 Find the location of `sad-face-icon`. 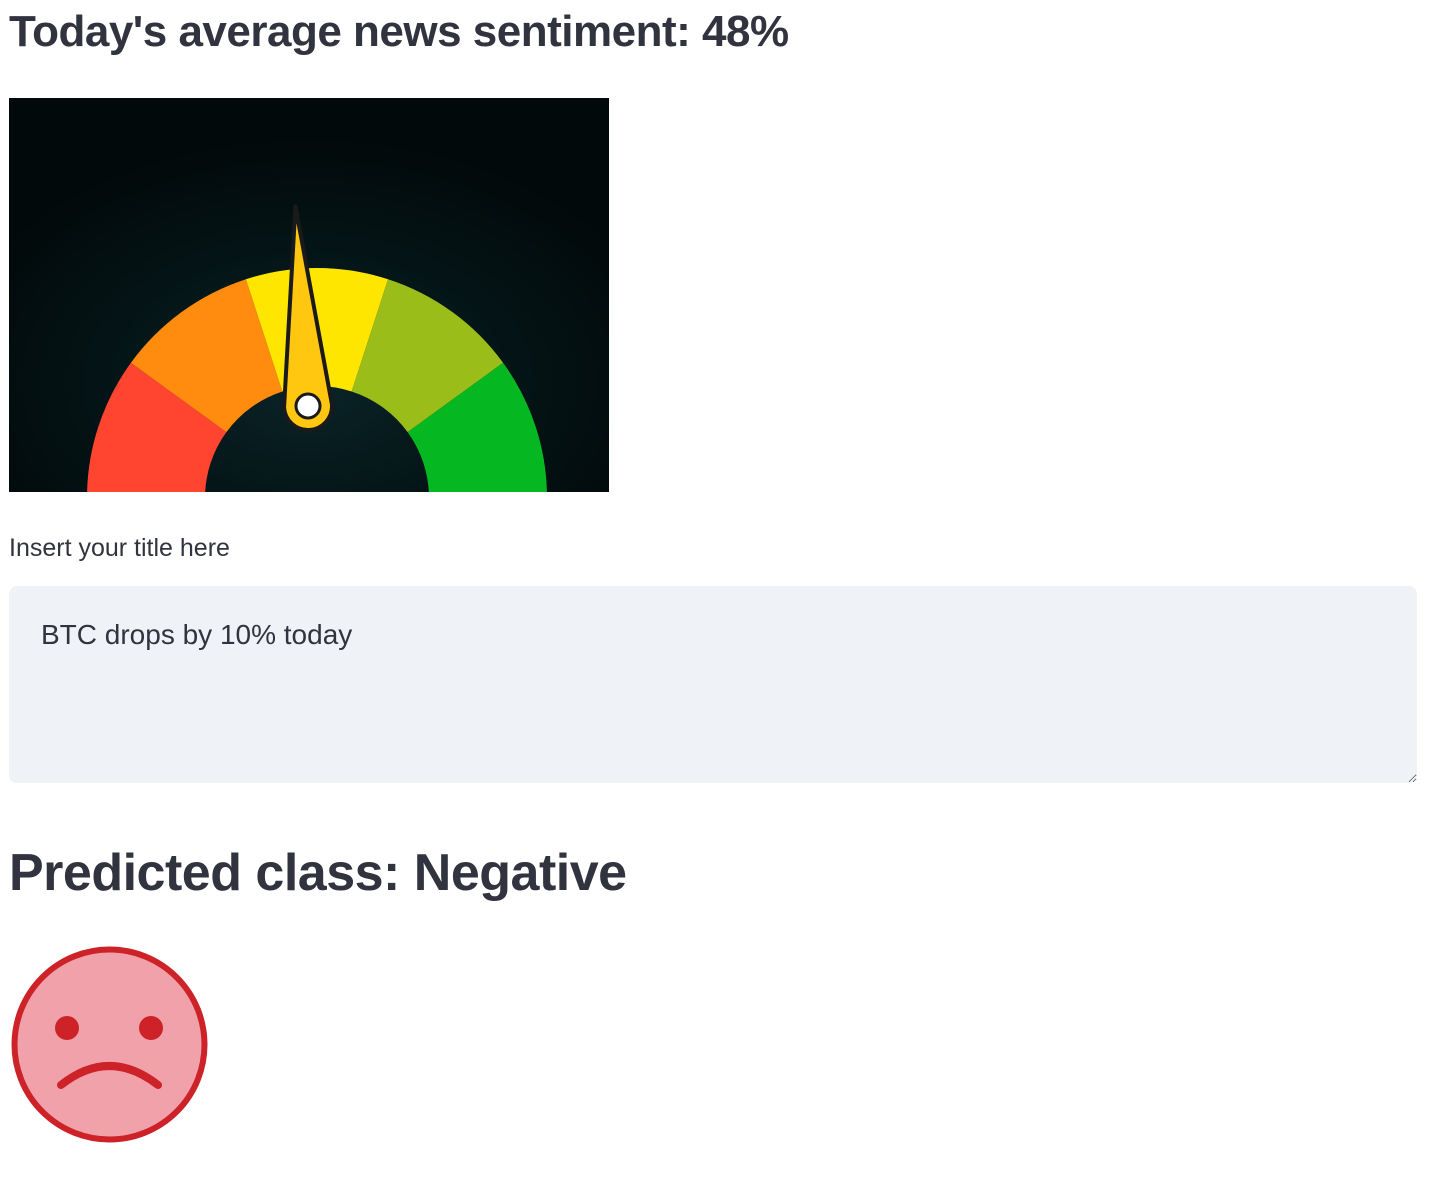

sad-face-icon is located at coordinates (109, 1044).